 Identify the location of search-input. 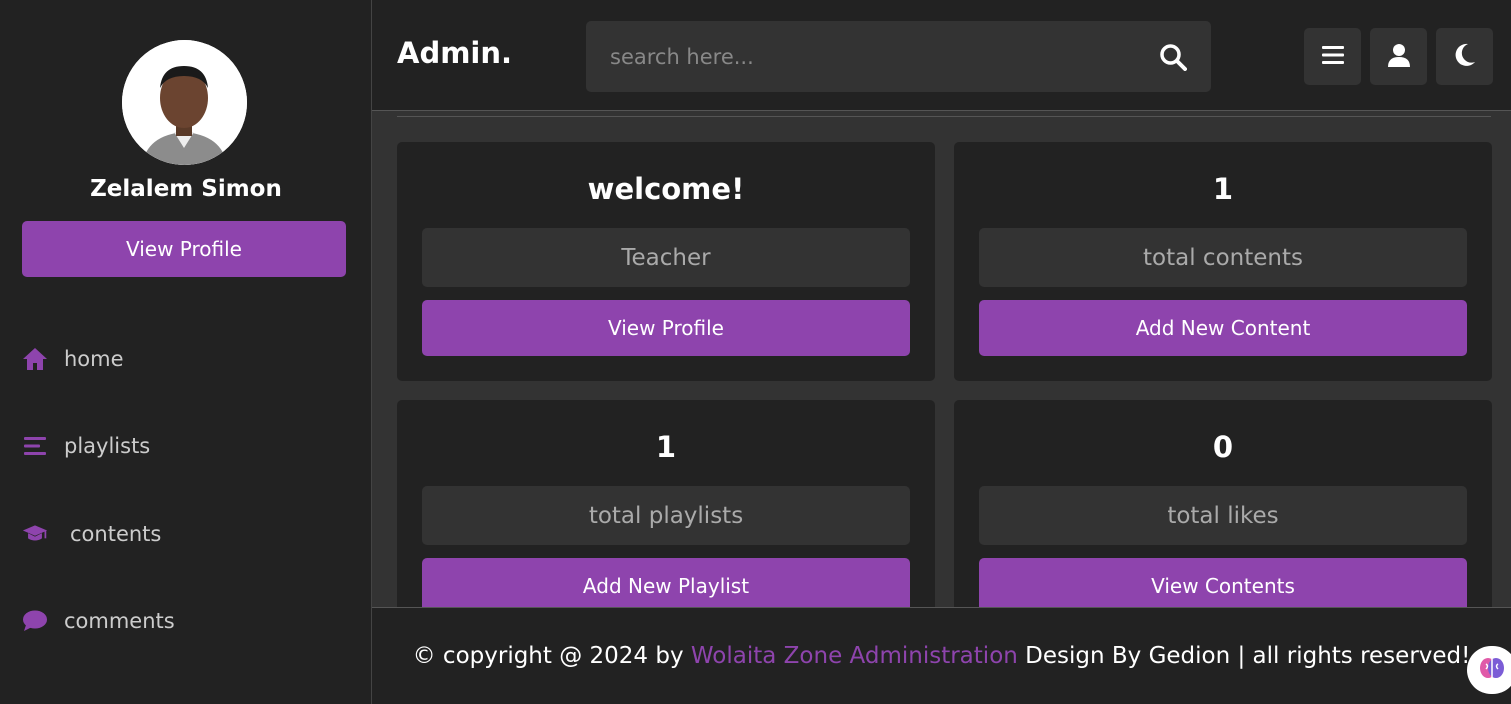
(880, 56).